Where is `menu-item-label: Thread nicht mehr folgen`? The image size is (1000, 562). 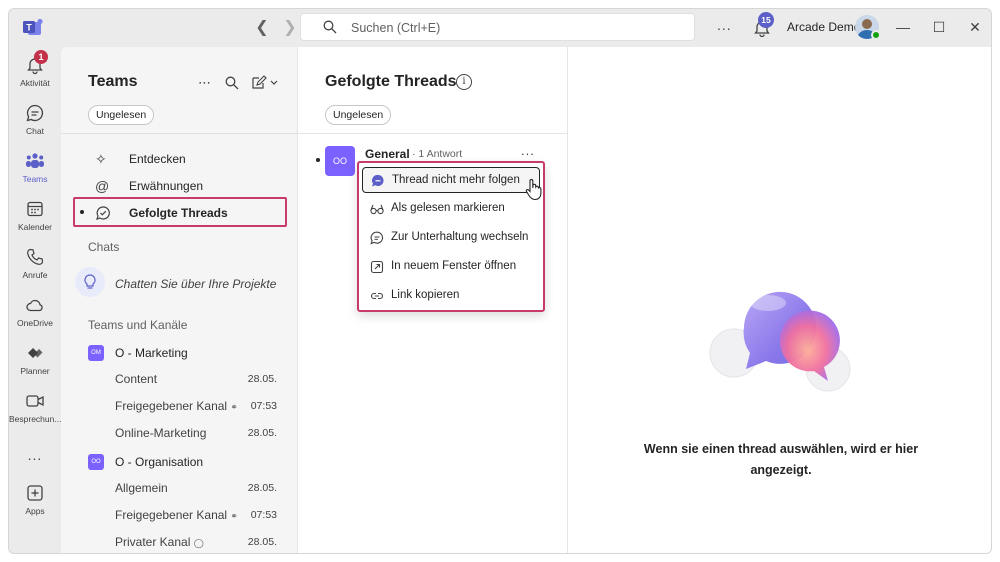
menu-item-label: Thread nicht mehr folgen is located at coordinates (456, 180).